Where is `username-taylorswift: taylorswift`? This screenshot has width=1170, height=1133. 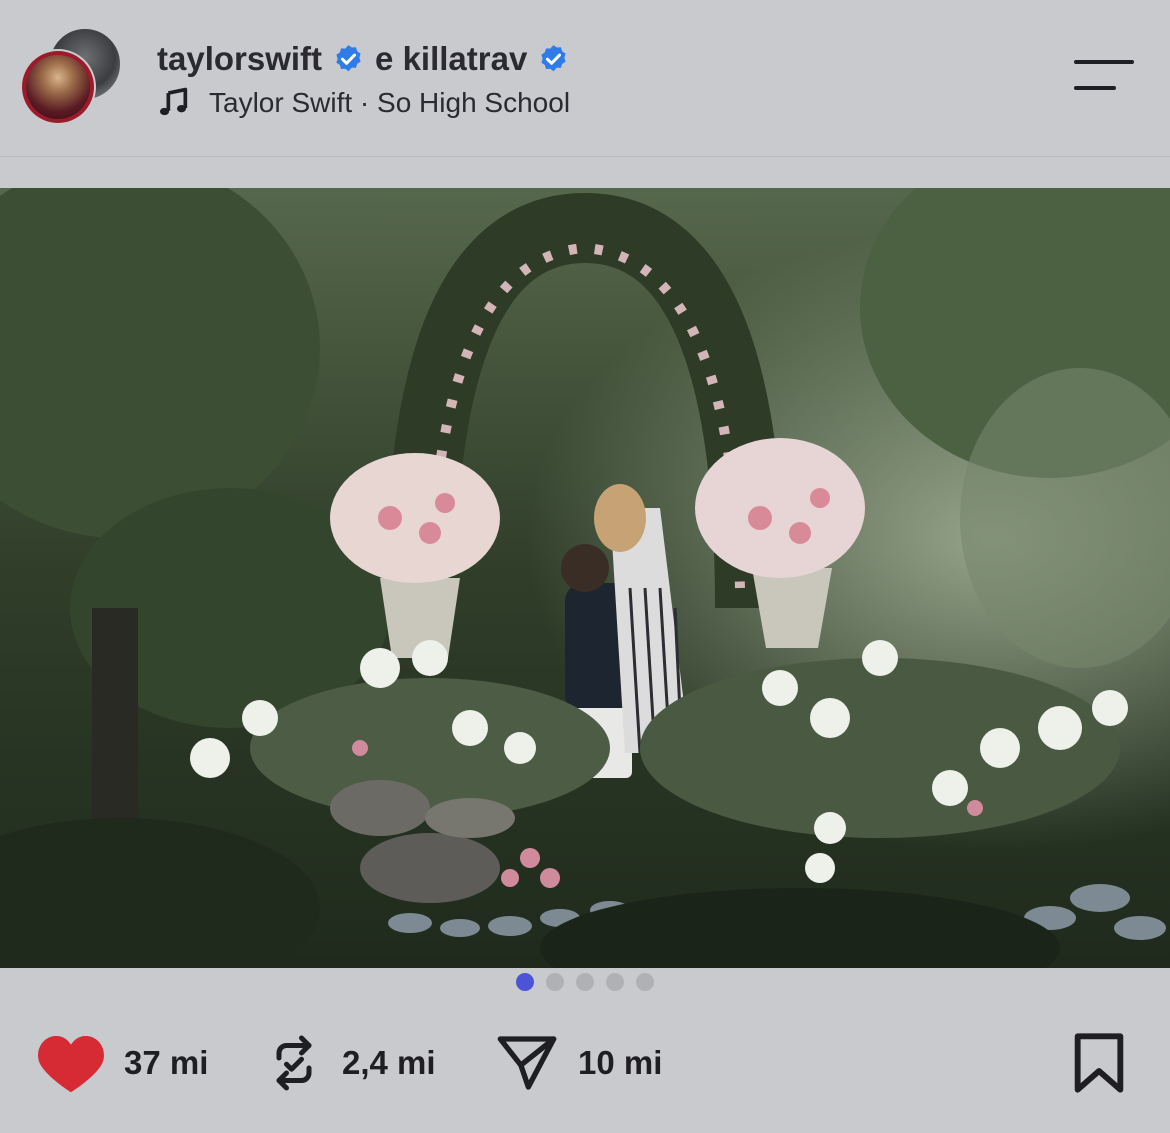
username-taylorswift: taylorswift is located at coordinates (239, 59).